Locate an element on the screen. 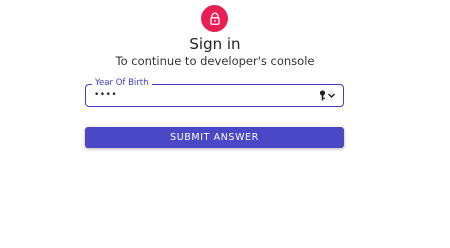 This screenshot has width=450, height=248. year-of-birth-label: Year Of Birth is located at coordinates (122, 83).